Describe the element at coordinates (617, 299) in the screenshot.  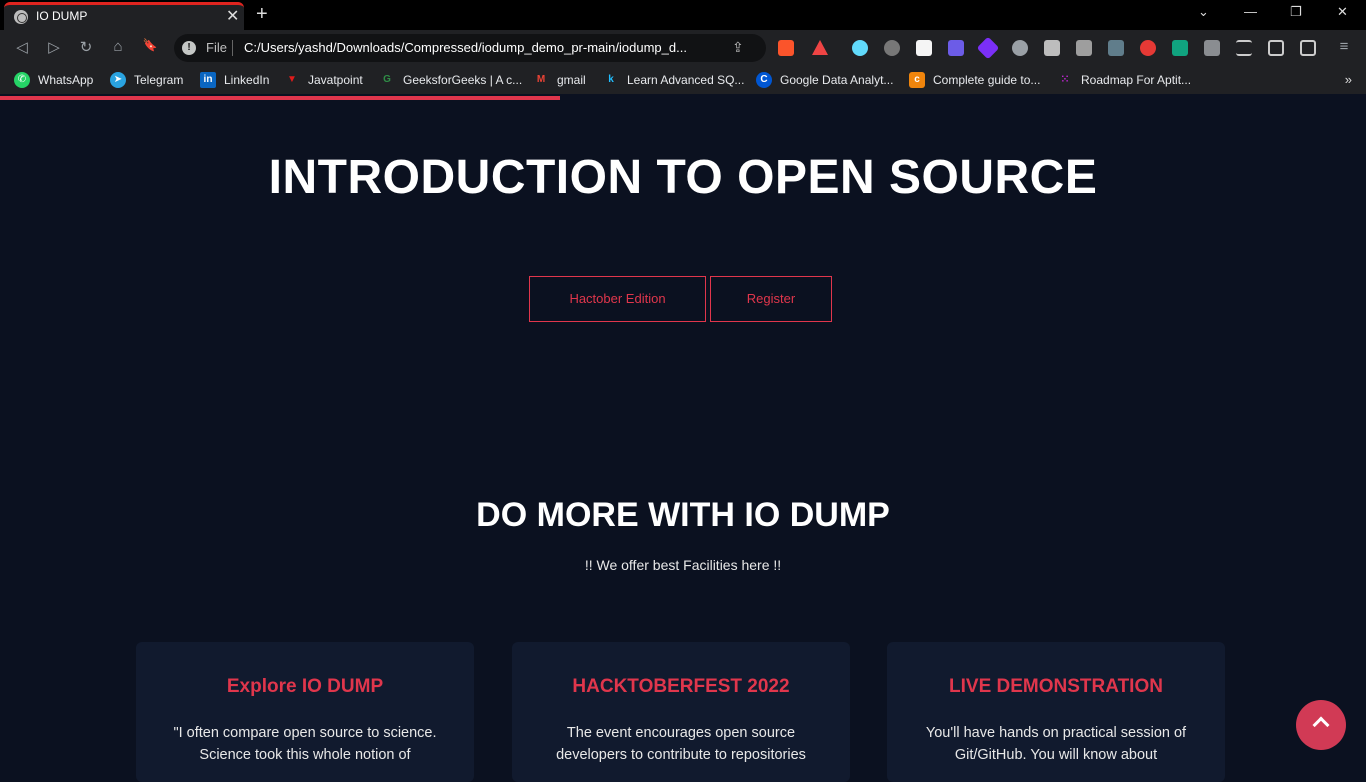
I see `hactober-edition-button: Hactober Edition` at that location.